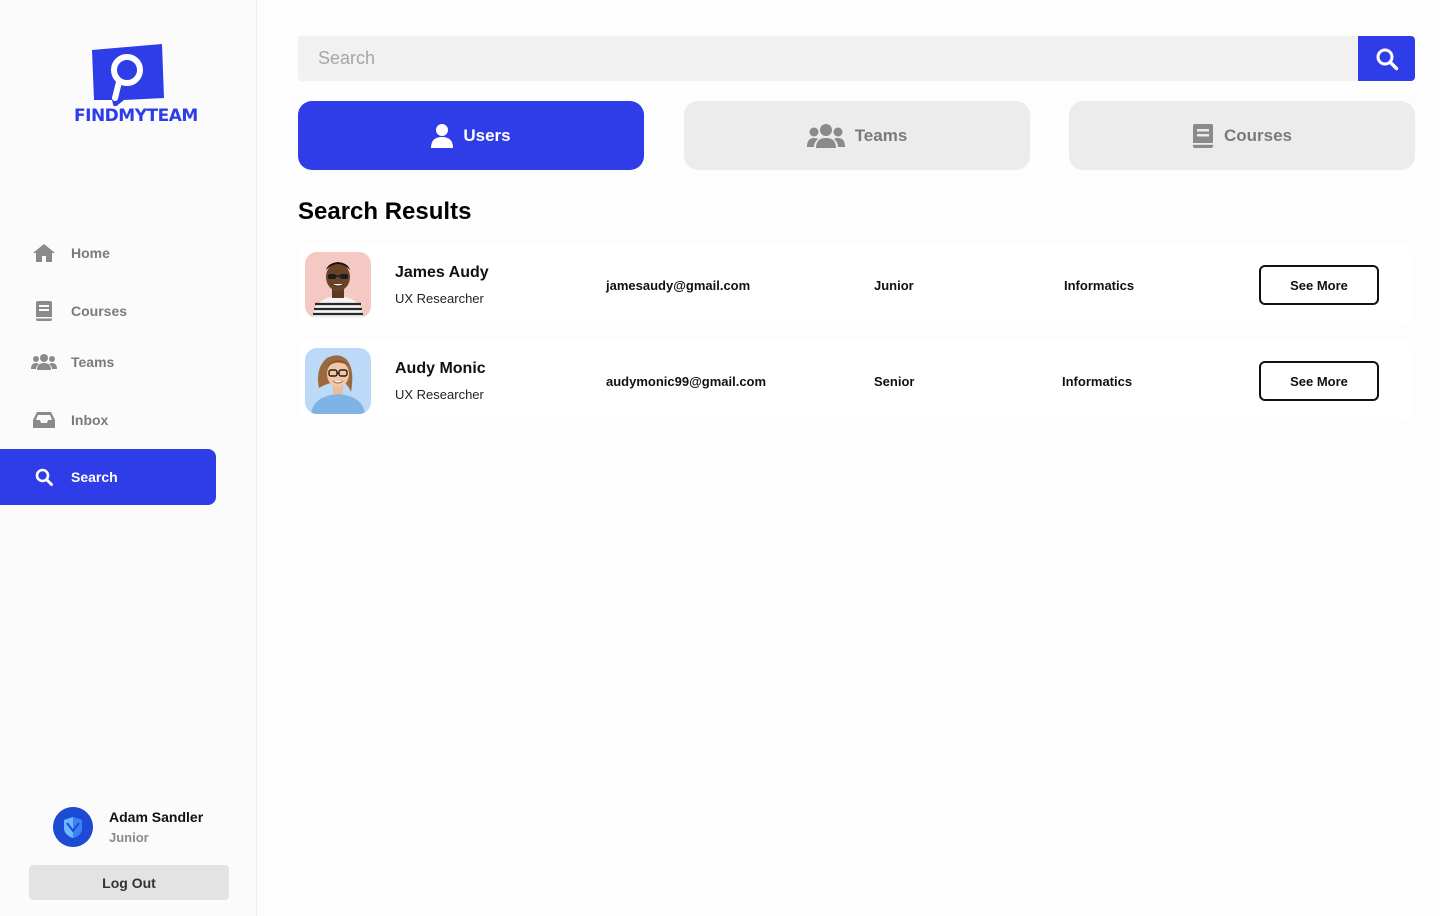 The width and height of the screenshot is (1440, 916). I want to click on sidebar-item-search: Search, so click(108, 477).